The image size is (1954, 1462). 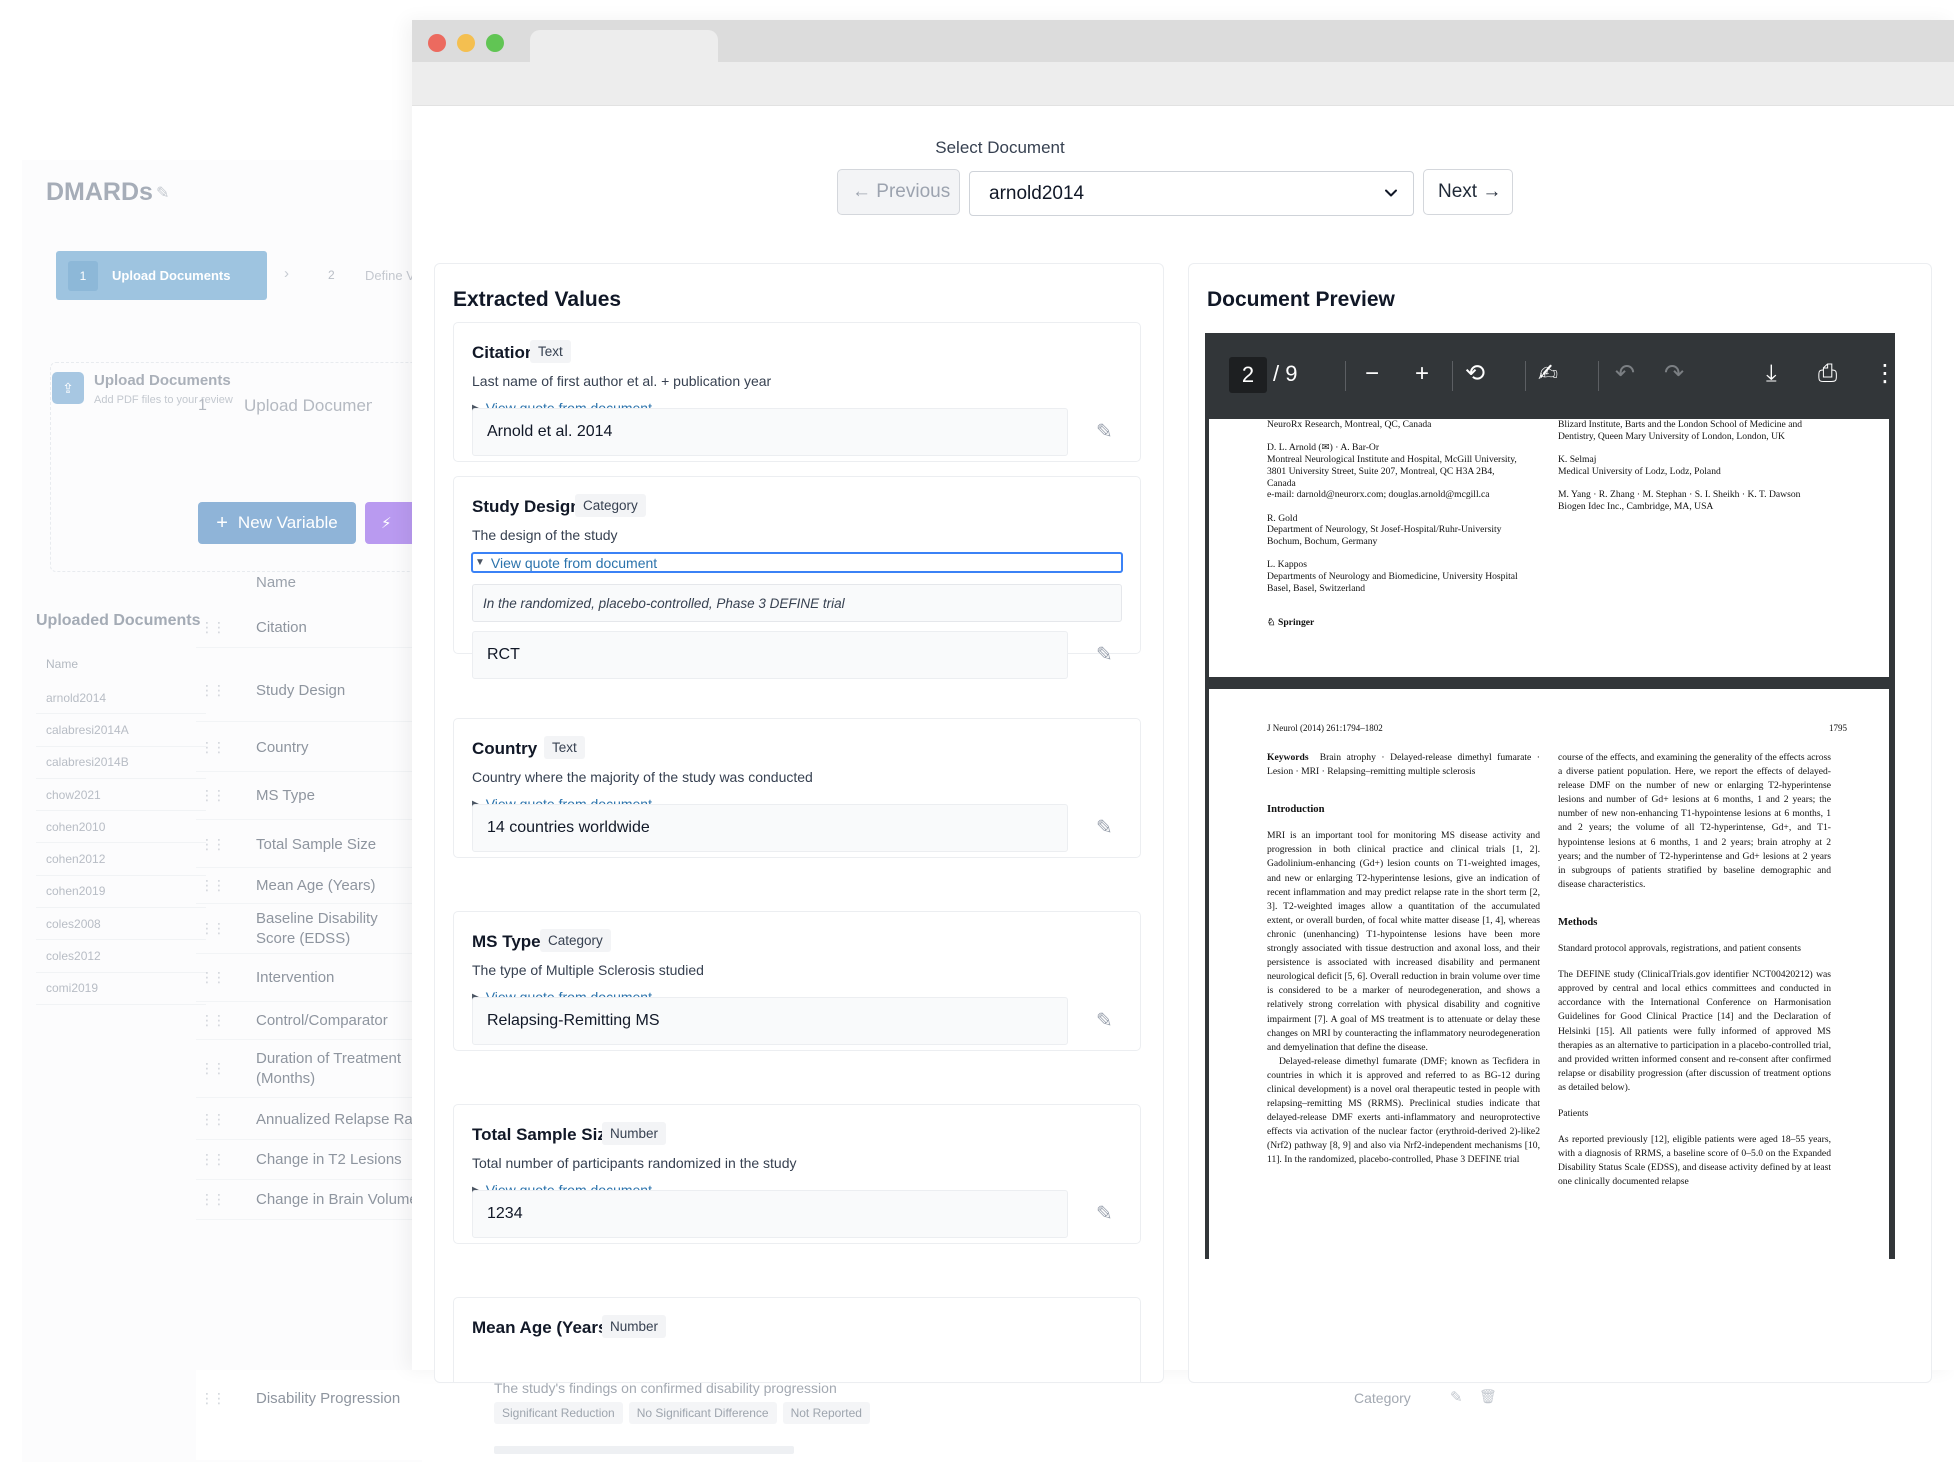 What do you see at coordinates (1322, 541) in the screenshot?
I see `affiliation-line: Bochum, Bochum, Germany` at bounding box center [1322, 541].